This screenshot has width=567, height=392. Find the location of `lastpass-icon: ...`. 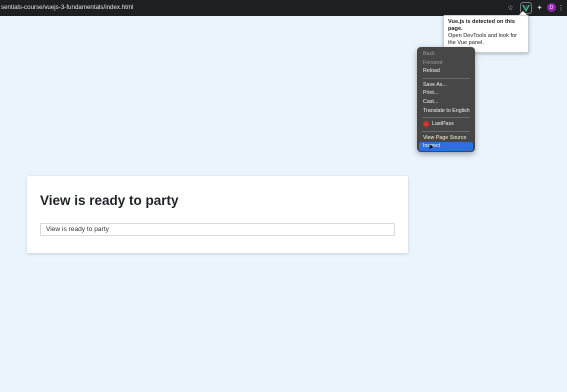

lastpass-icon: ... is located at coordinates (426, 123).